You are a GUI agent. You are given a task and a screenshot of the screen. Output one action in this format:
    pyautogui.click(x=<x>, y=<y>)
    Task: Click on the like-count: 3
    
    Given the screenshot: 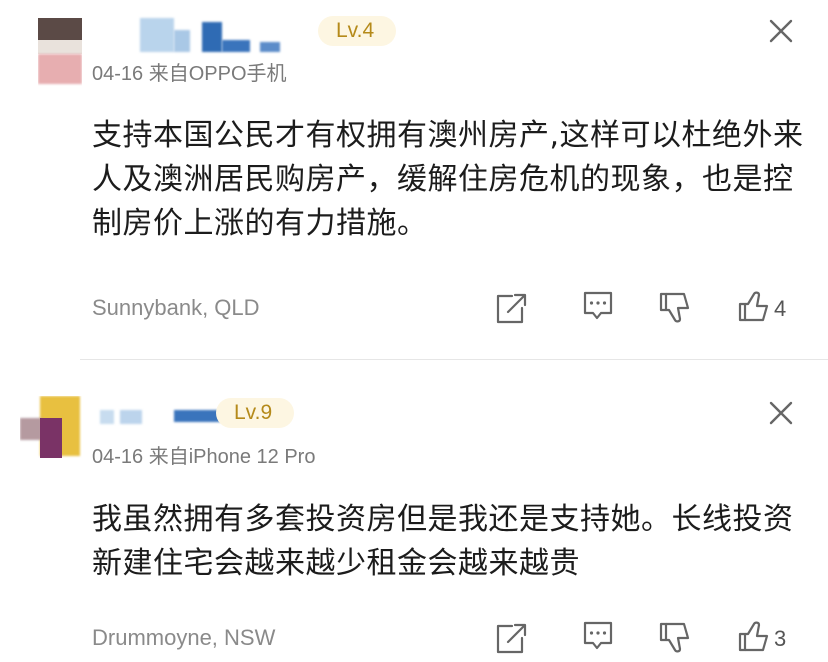 What is the action you would take?
    pyautogui.click(x=780, y=638)
    